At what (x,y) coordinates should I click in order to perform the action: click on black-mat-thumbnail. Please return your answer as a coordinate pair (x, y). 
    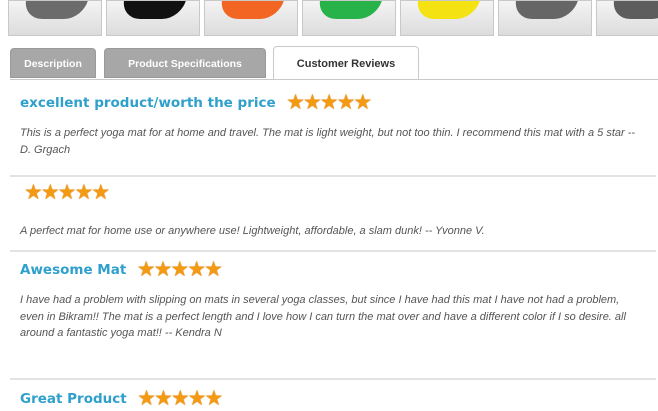
    Looking at the image, I should click on (153, 18).